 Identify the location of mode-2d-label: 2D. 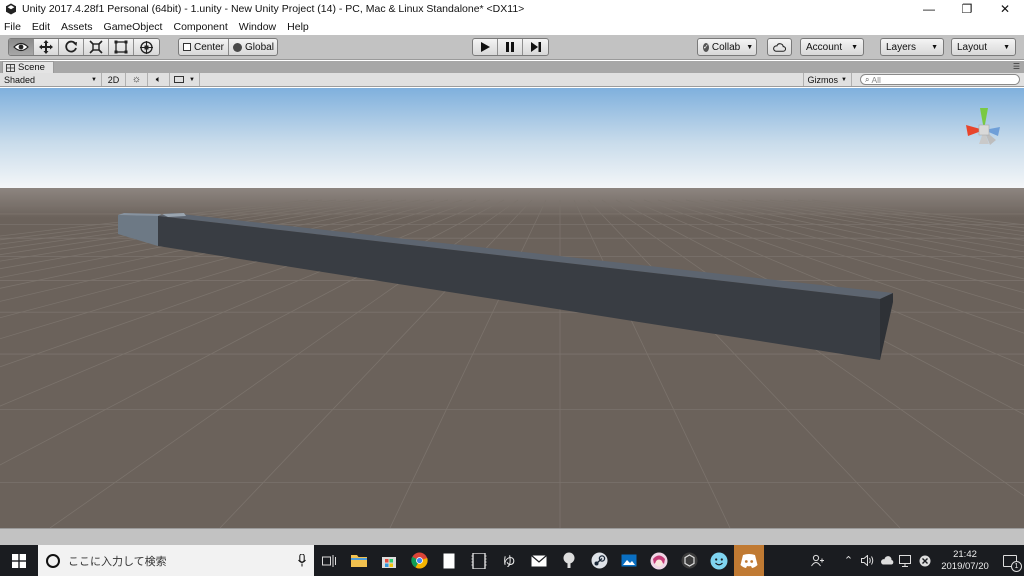
(113, 79).